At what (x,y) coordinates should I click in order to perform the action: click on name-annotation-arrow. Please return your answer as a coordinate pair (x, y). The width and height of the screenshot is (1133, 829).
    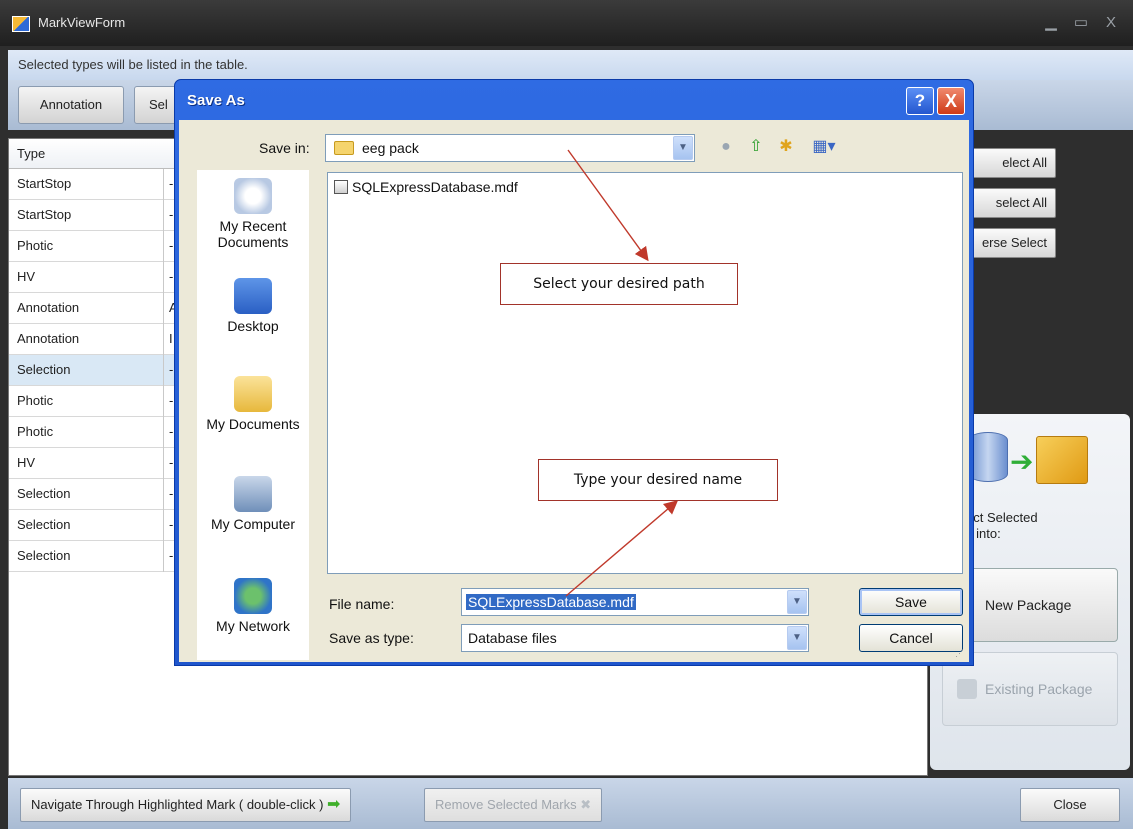
    Looking at the image, I should click on (622, 548).